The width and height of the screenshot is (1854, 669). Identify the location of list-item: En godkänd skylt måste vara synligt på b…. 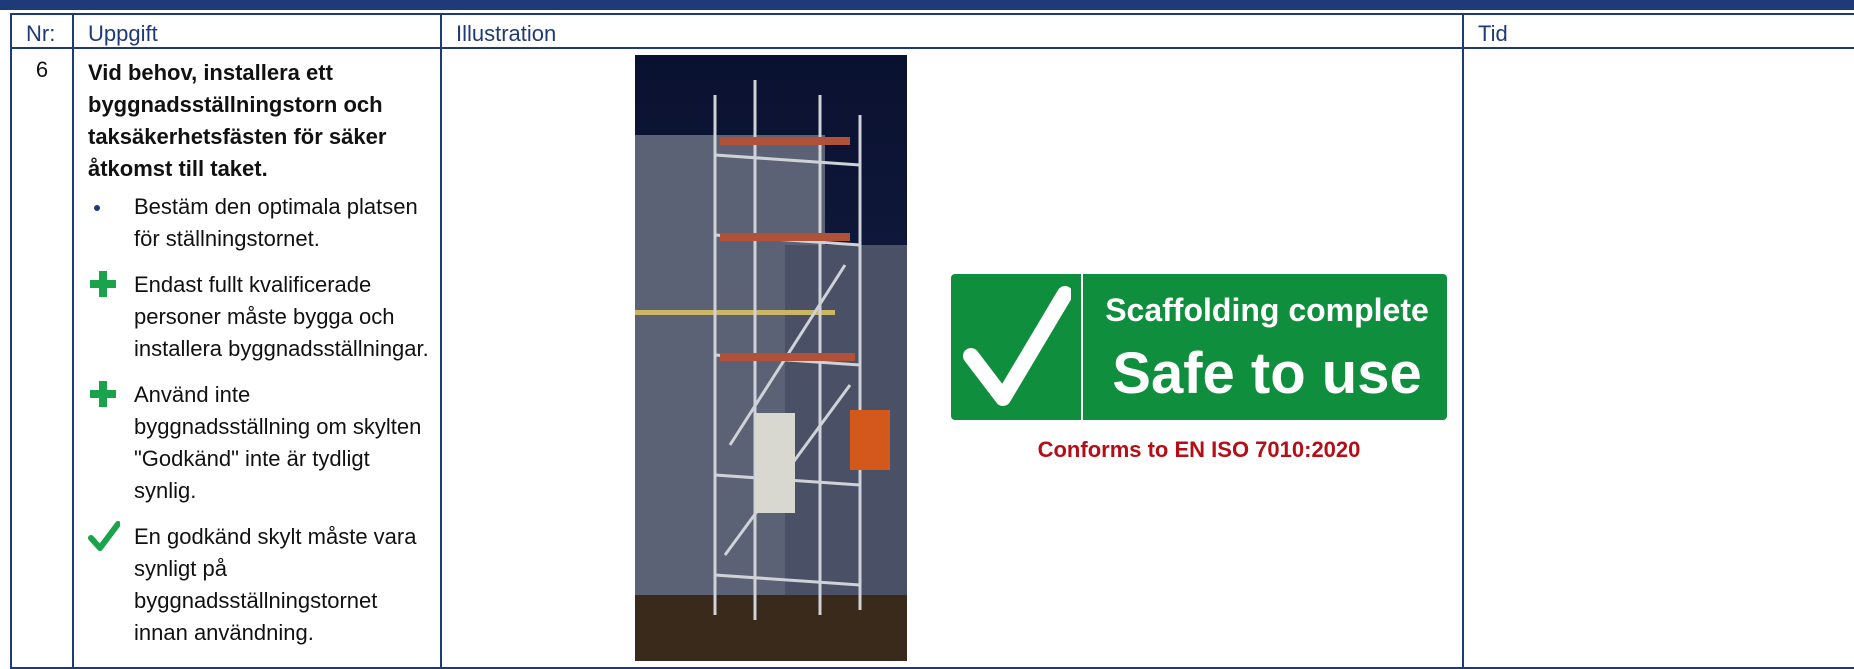
(259, 585).